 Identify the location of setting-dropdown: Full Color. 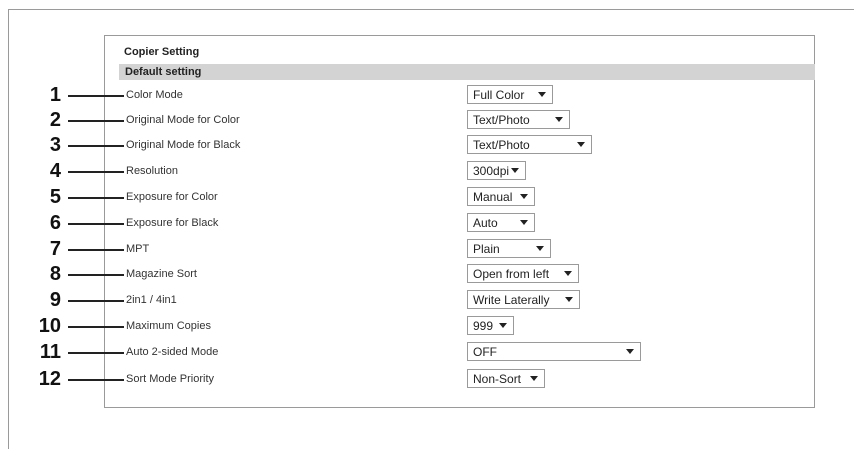
(510, 94).